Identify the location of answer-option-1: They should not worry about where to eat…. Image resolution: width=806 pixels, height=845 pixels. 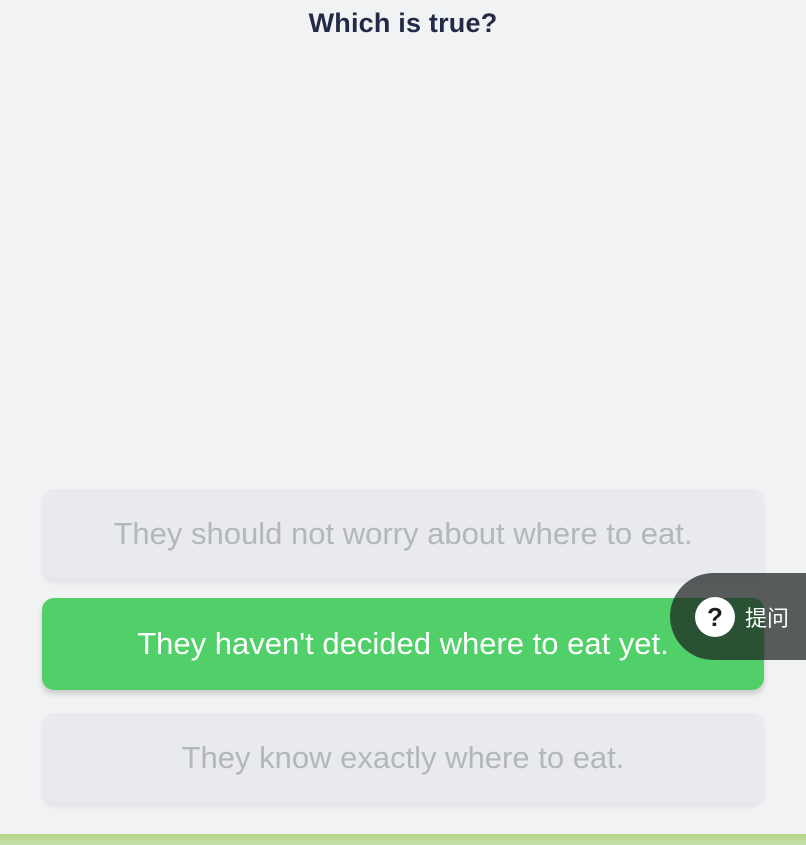
(403, 534).